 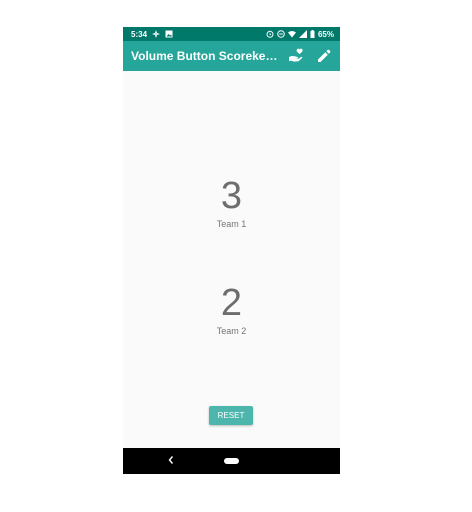 I want to click on image-icon, so click(x=169, y=34).